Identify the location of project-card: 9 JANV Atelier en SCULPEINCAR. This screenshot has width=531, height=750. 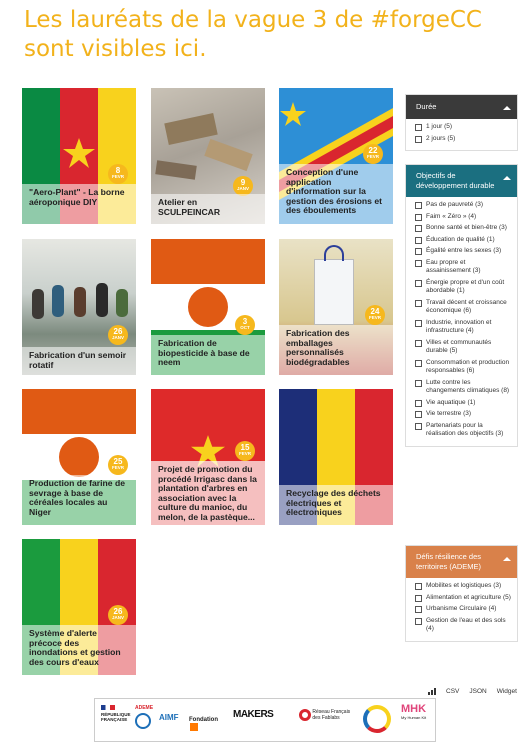
(208, 156).